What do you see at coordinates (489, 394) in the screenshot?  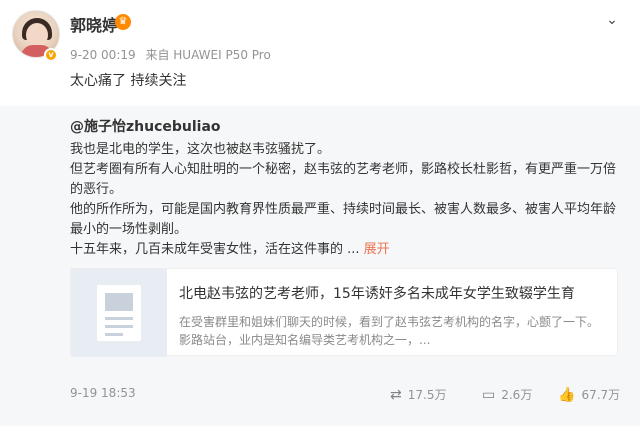 I see `comment-icon: ▭` at bounding box center [489, 394].